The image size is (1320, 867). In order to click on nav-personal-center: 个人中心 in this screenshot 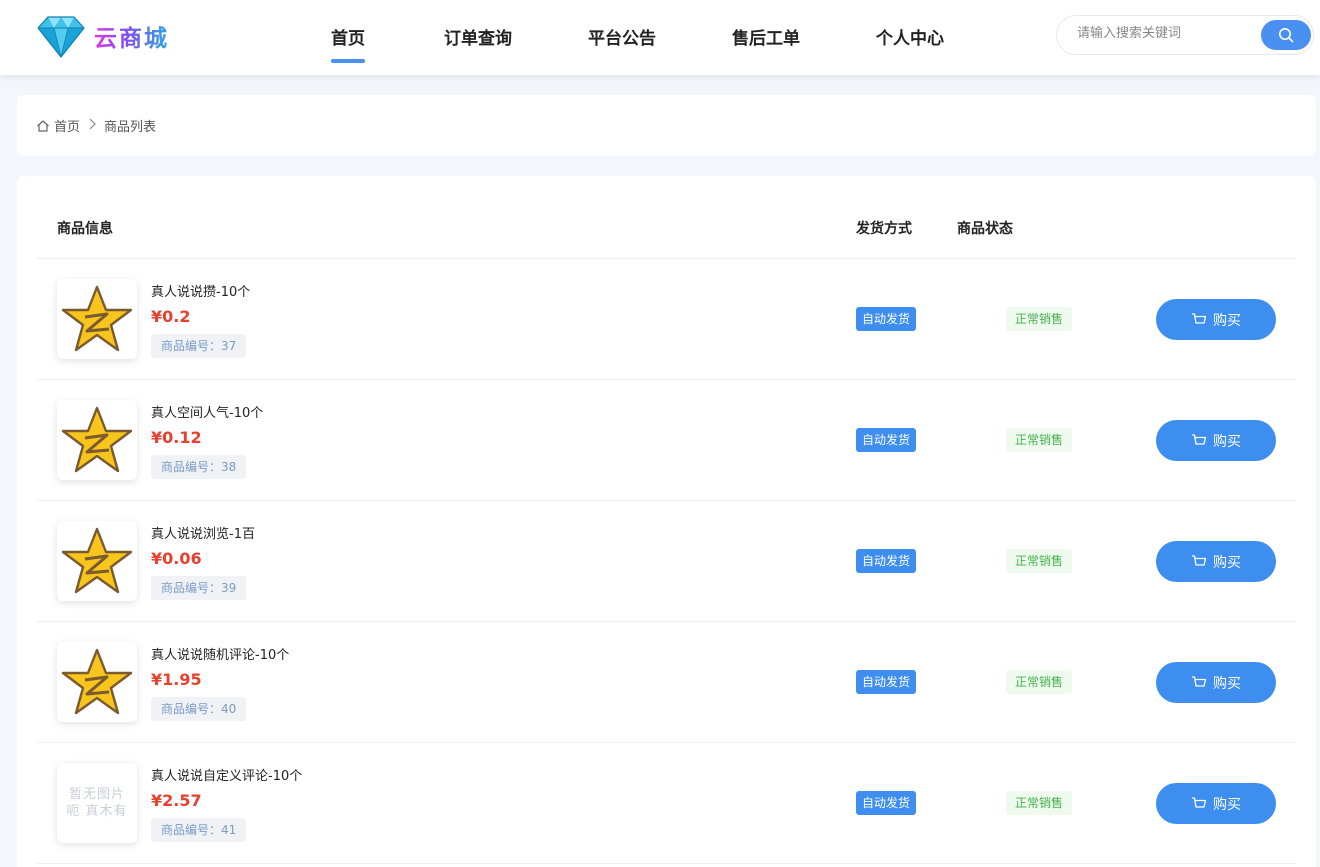, I will do `click(910, 36)`.